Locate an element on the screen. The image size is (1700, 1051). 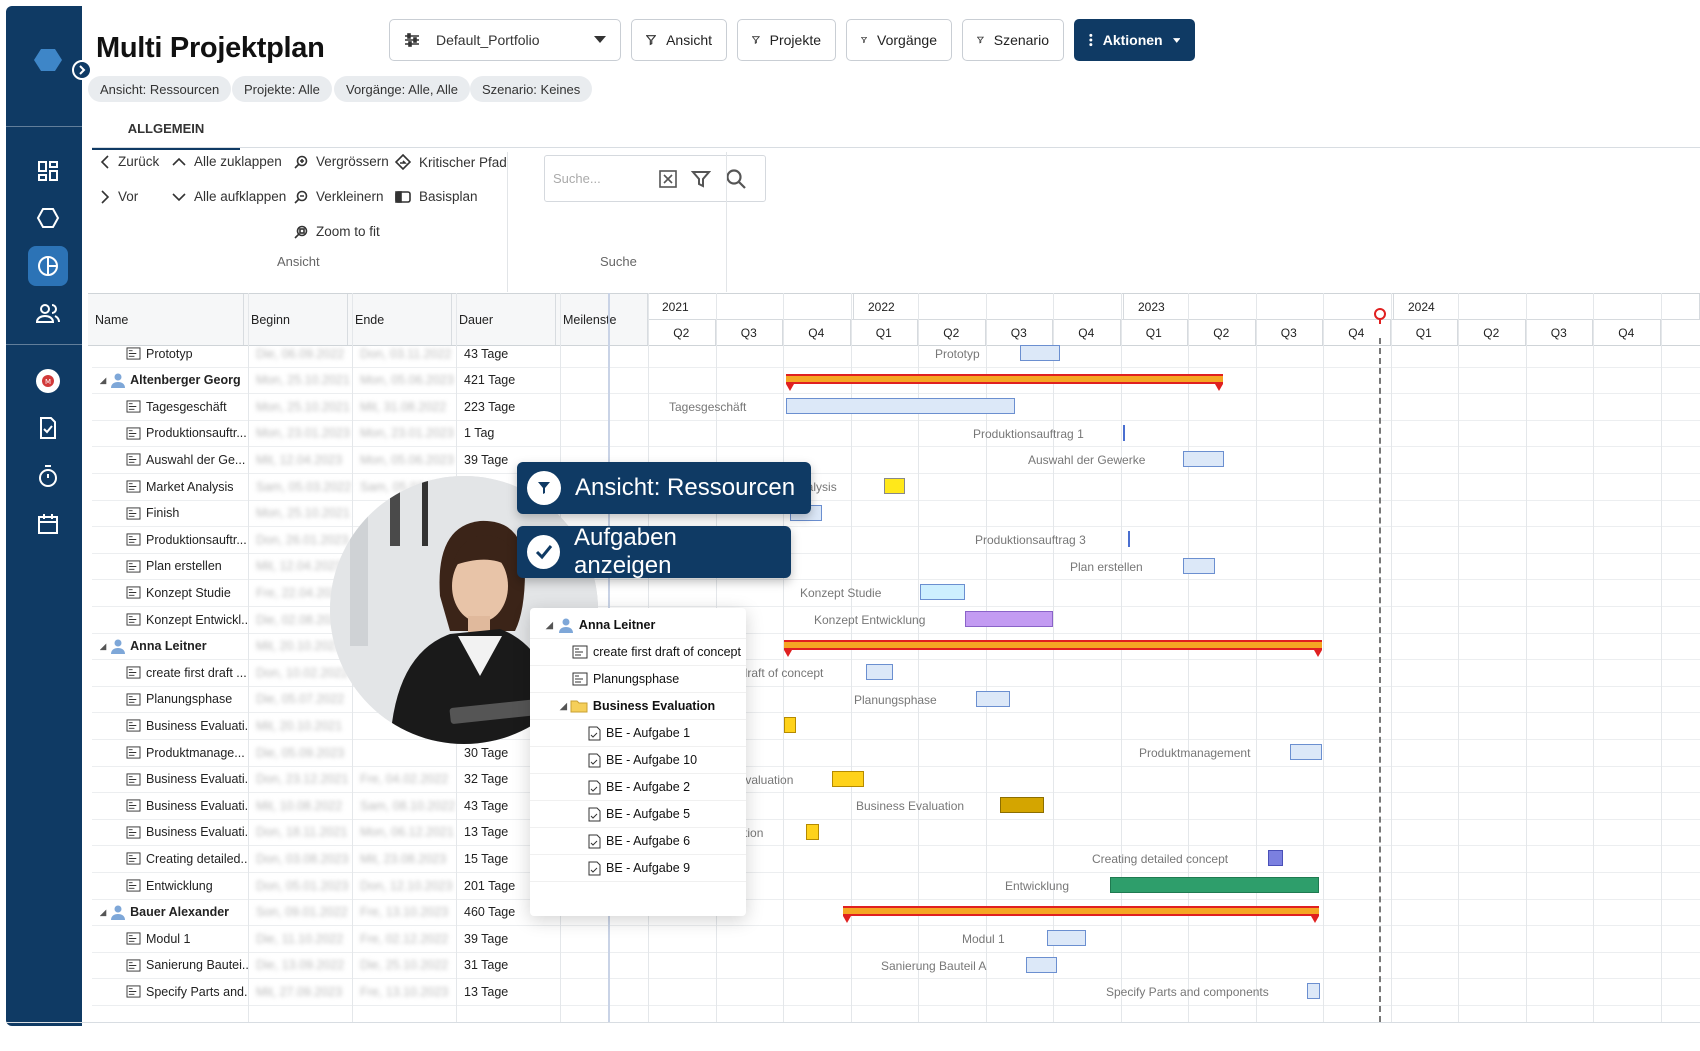
ribbon-group-suche-label: Suche is located at coordinates (618, 261).